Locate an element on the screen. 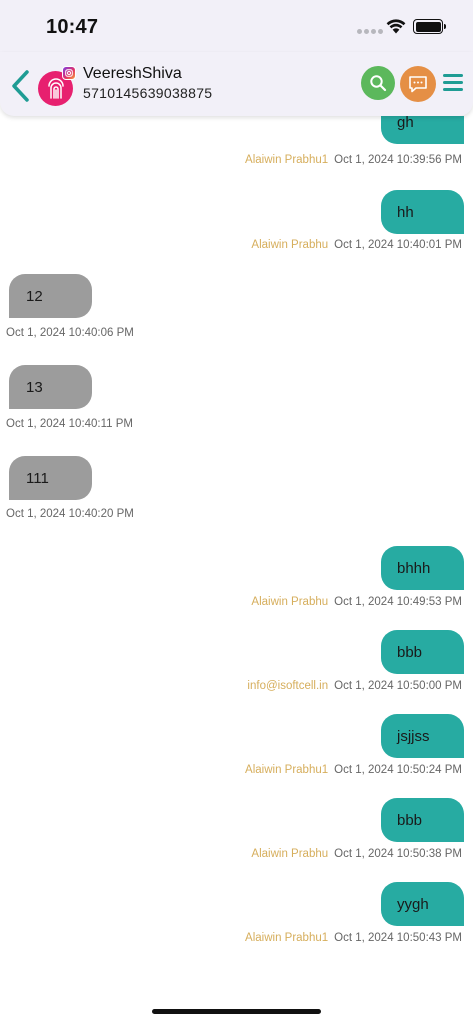 This screenshot has width=473, height=1024. chat-header: VeereshShiva 5710145639038875 is located at coordinates (236, 84).